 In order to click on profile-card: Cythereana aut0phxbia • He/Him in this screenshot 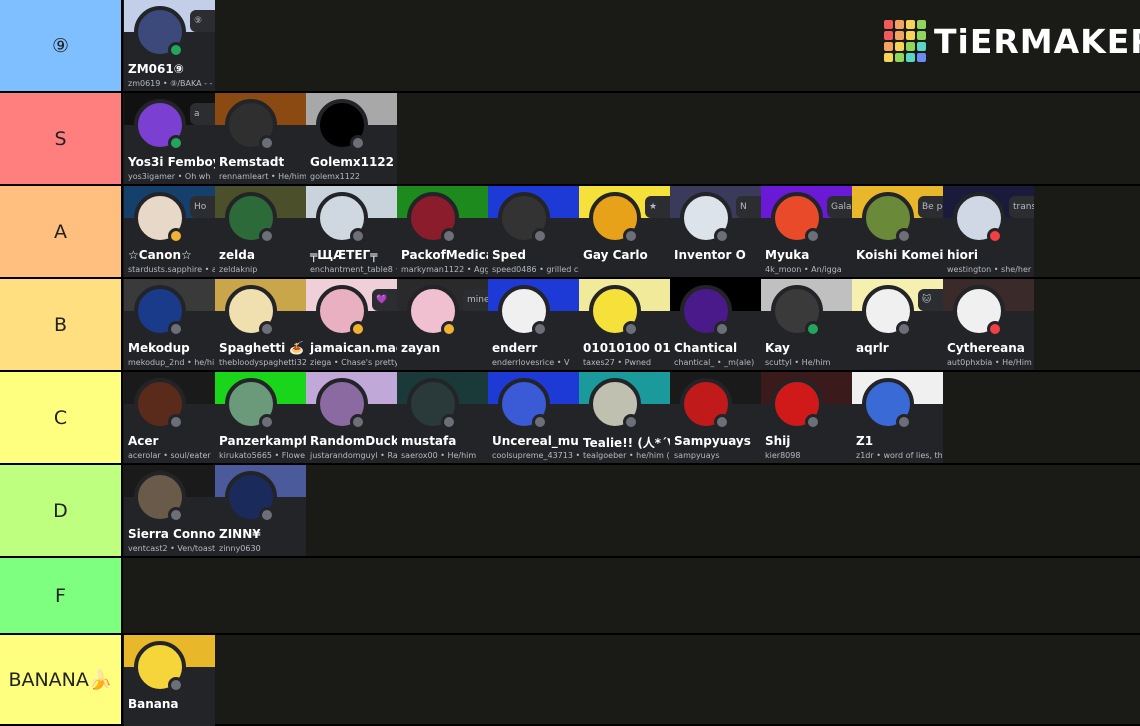, I will do `click(988, 324)`.